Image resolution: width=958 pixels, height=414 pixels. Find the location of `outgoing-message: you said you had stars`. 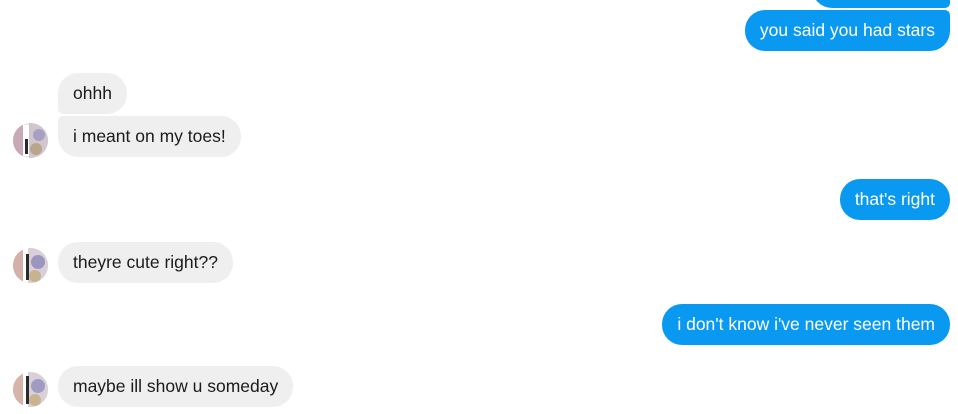

outgoing-message: you said you had stars is located at coordinates (847, 30).